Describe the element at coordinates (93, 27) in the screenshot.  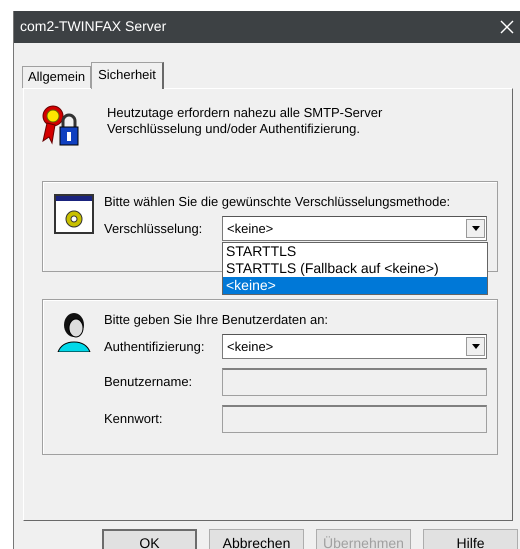
I see `window-title: com2-TWINFAX Server` at that location.